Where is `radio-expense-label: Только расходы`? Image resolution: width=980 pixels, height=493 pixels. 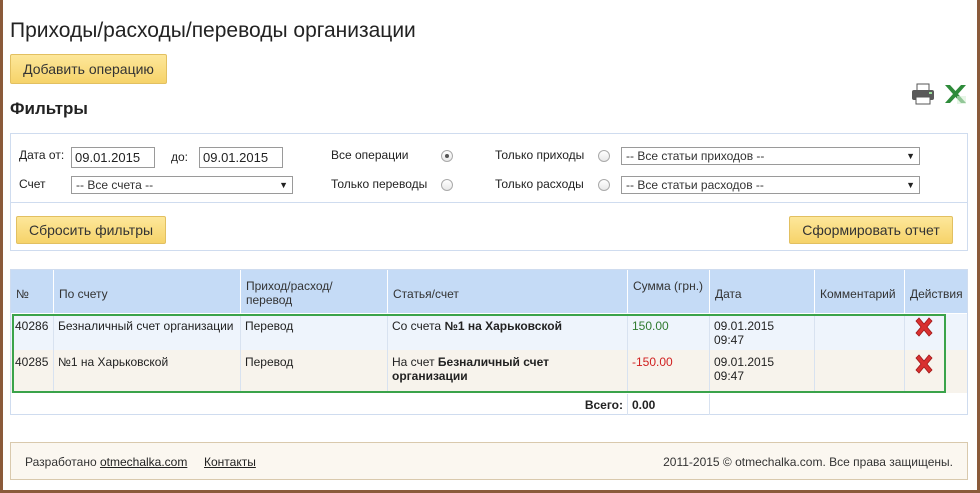
radio-expense-label: Только расходы is located at coordinates (539, 184).